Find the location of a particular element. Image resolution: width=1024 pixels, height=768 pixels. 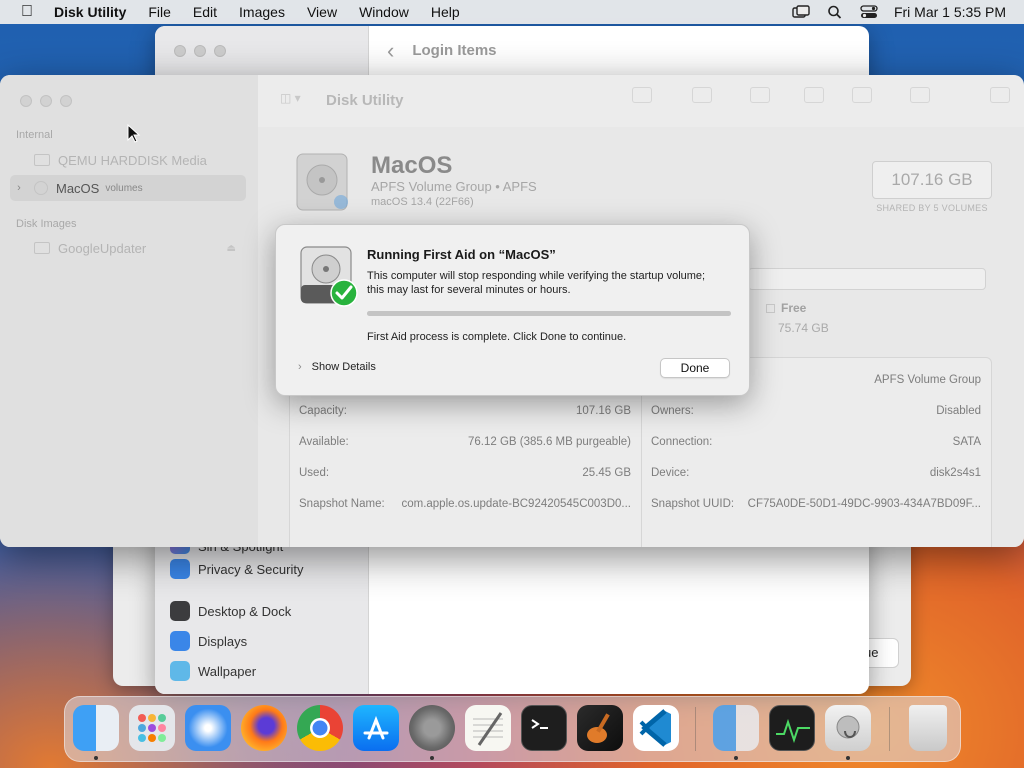

menu-app-name: Disk Utility is located at coordinates (95, 12).